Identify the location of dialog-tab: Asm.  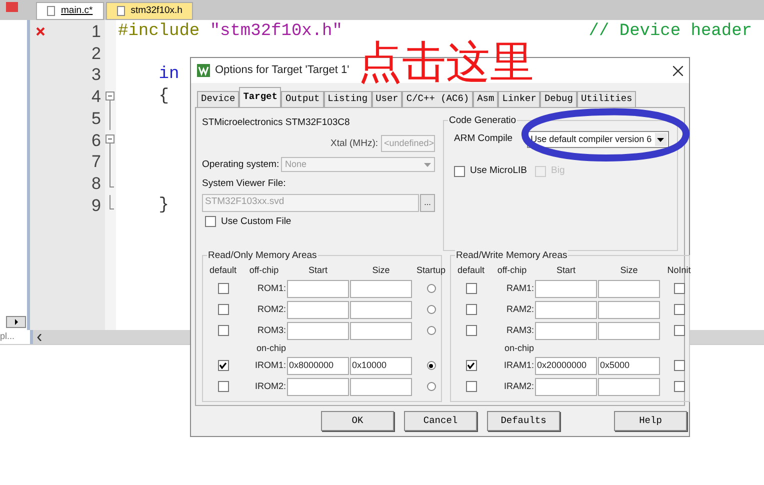
(485, 99).